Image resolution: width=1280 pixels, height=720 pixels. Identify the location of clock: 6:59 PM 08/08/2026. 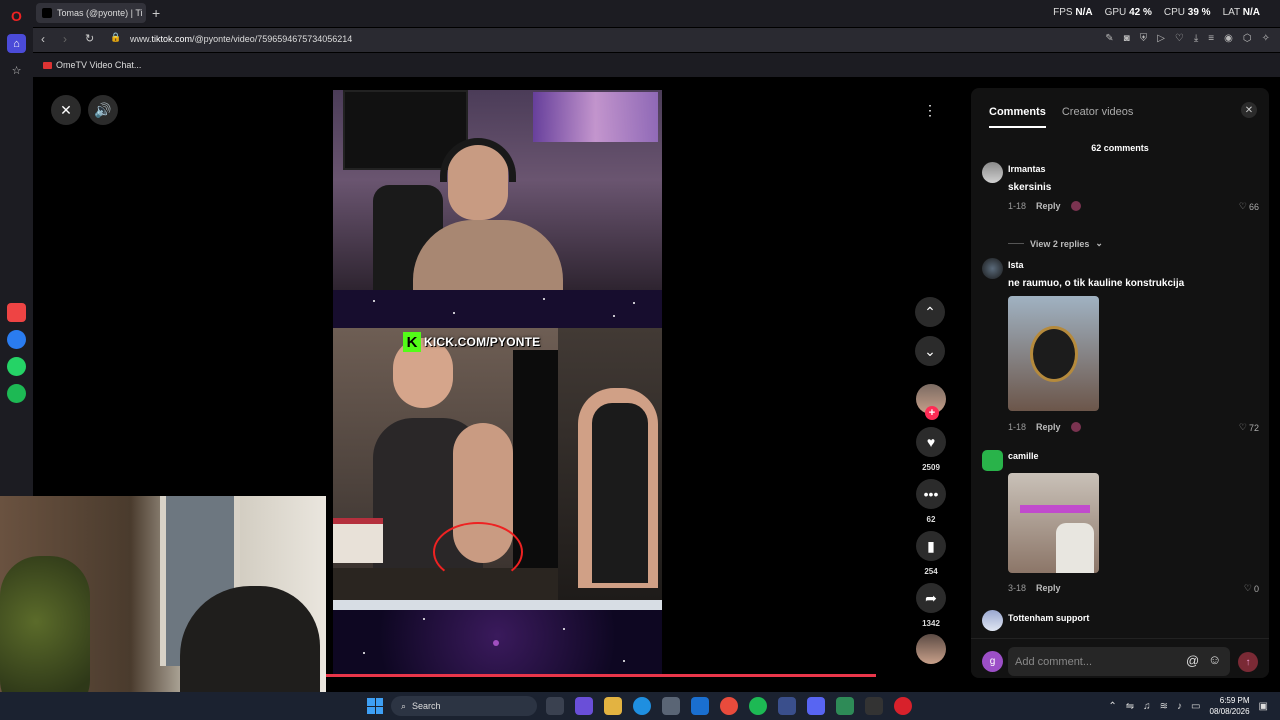
(1230, 706).